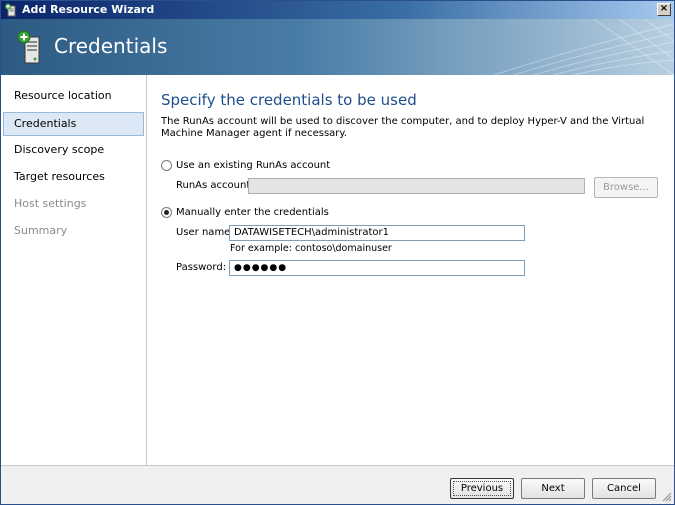 Image resolution: width=675 pixels, height=505 pixels. I want to click on close-icon: ×, so click(664, 8).